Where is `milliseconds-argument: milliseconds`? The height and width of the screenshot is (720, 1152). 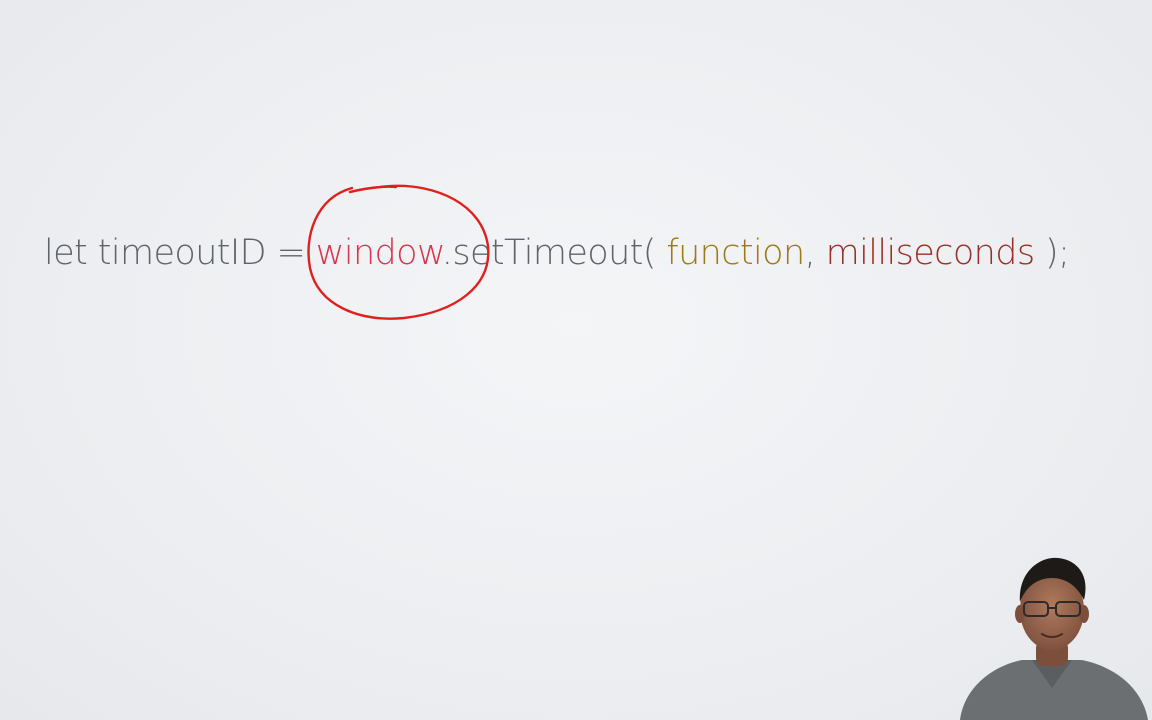
milliseconds-argument: milliseconds is located at coordinates (930, 253).